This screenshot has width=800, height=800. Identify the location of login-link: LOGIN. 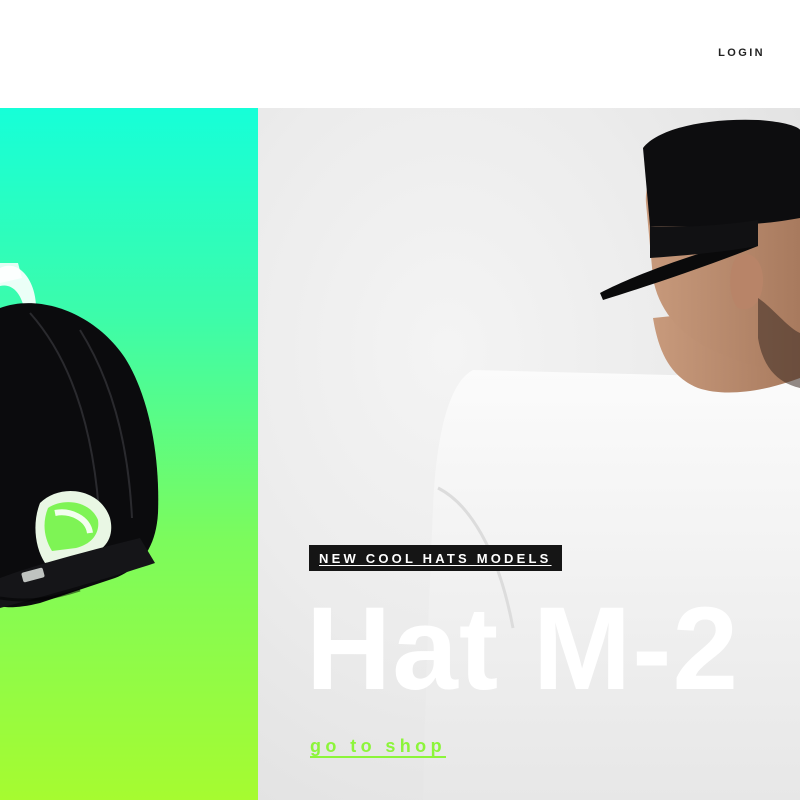
(741, 53).